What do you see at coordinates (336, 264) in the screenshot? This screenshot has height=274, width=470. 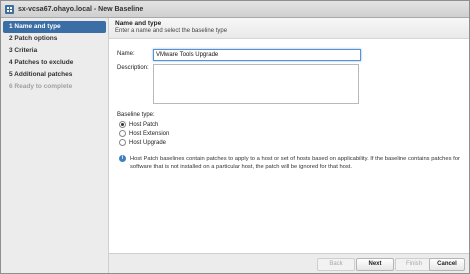 I see `back-button: Back` at bounding box center [336, 264].